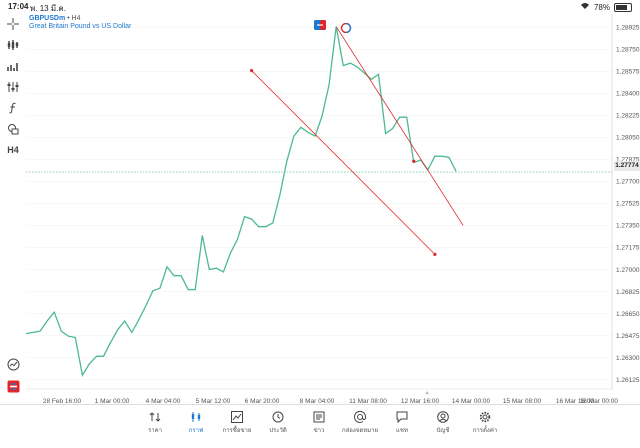  Describe the element at coordinates (155, 417) in the screenshot. I see `quotes-icon` at that location.